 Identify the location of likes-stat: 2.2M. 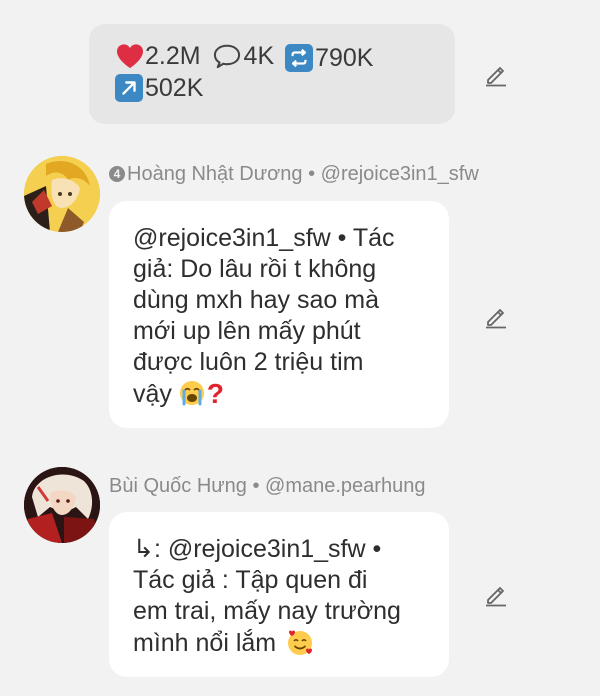
(158, 56).